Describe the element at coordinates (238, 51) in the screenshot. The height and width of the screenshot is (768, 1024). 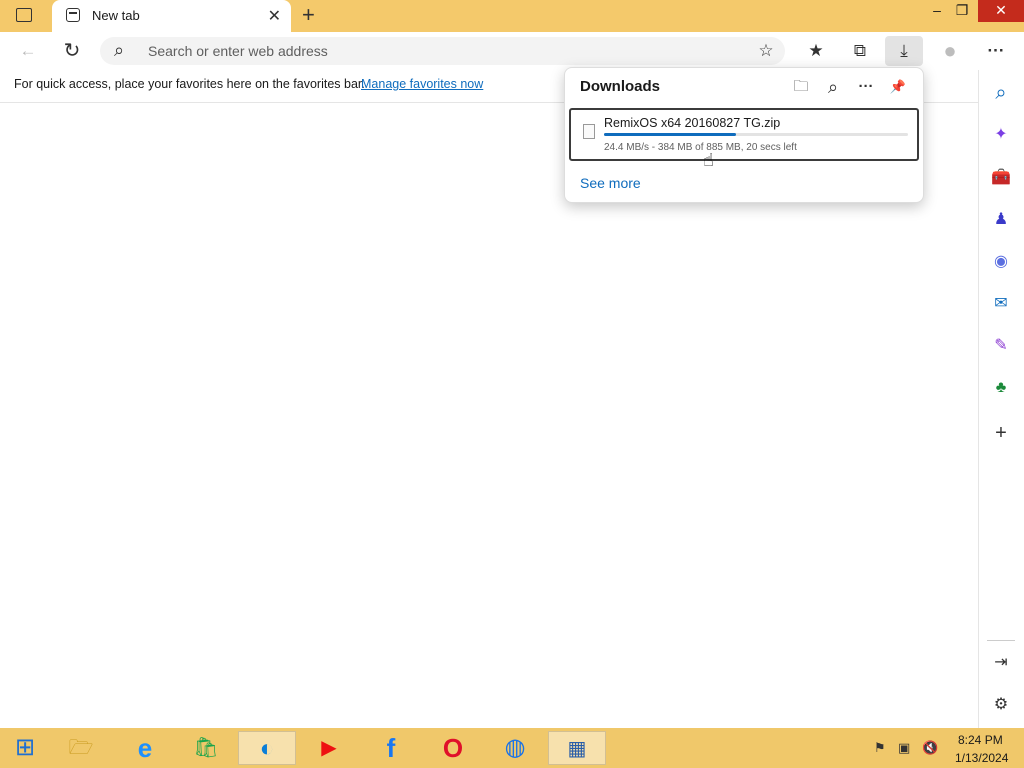
I see `address-input: Search or enter web address` at that location.